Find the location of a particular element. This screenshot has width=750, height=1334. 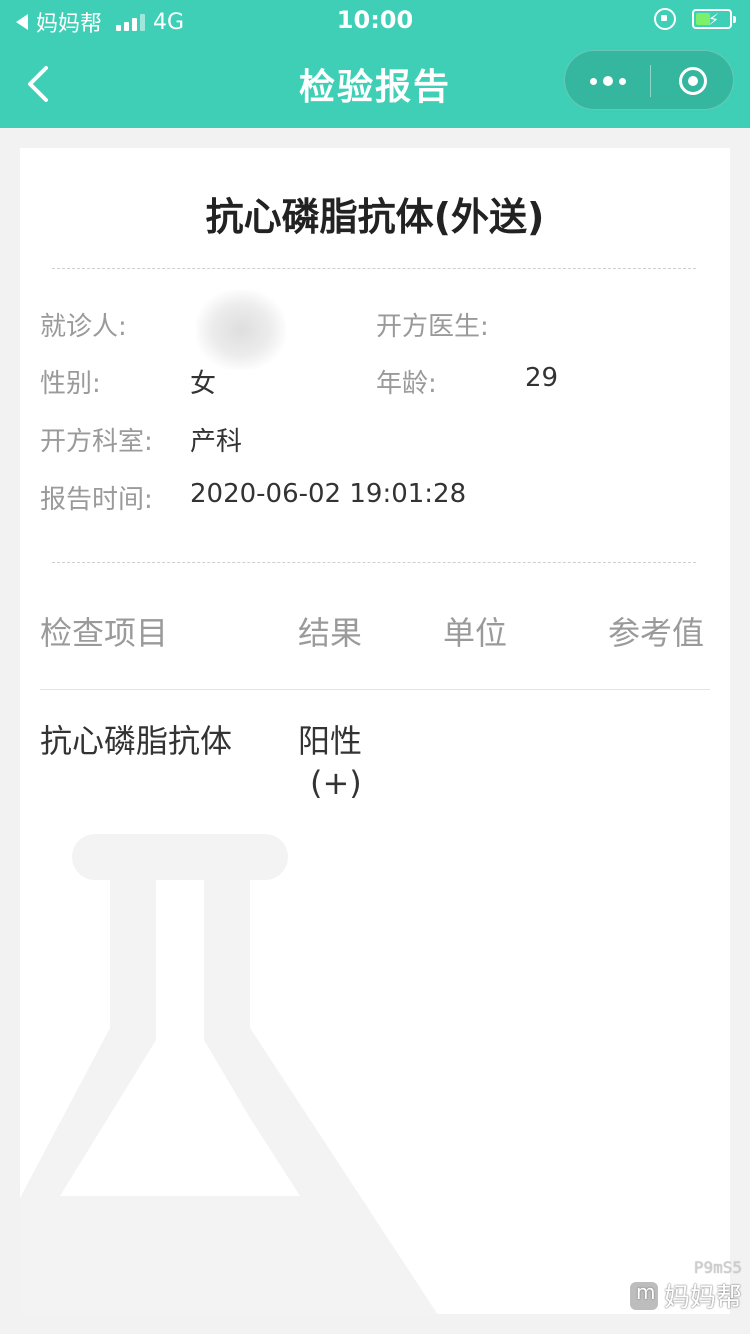

patient-label: 就诊人: is located at coordinates (83, 327).